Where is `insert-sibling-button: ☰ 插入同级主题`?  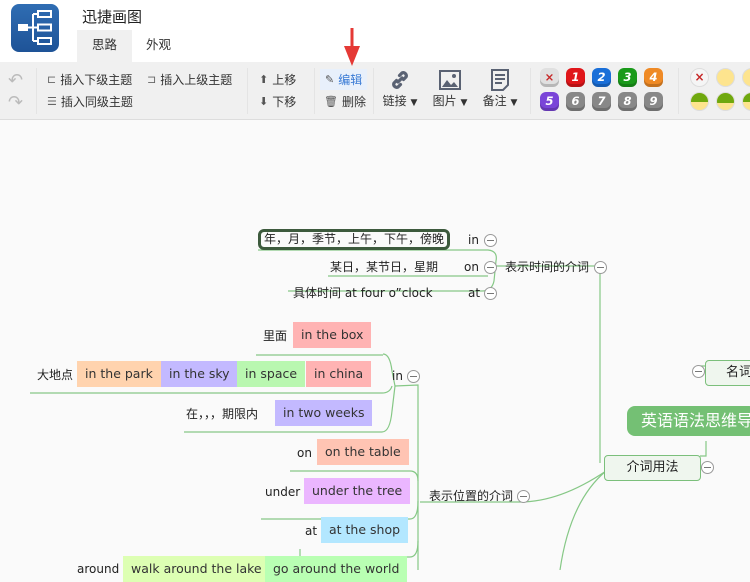 insert-sibling-button: ☰ 插入同级主题 is located at coordinates (90, 101).